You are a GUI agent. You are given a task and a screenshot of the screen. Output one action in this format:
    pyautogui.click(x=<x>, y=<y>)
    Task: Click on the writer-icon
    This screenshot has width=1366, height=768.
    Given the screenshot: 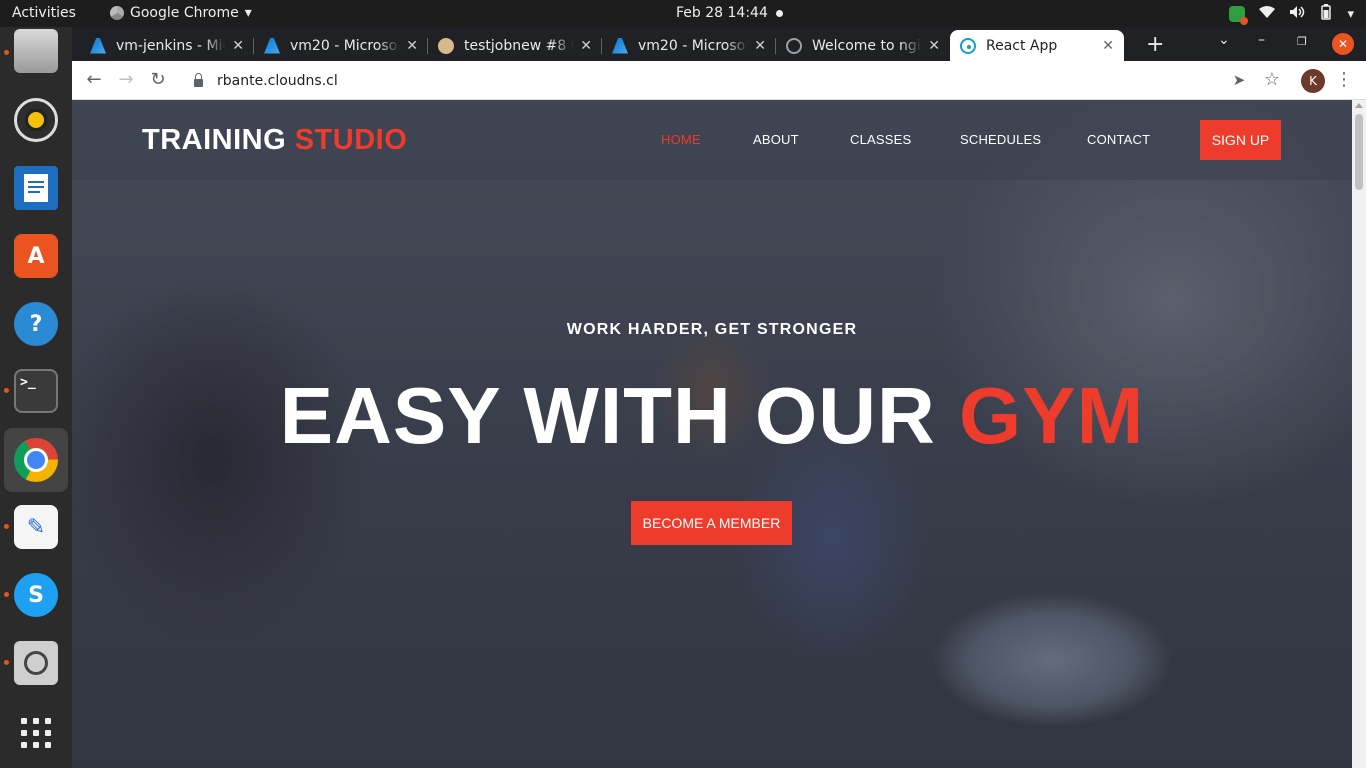 What is the action you would take?
    pyautogui.click(x=36, y=188)
    